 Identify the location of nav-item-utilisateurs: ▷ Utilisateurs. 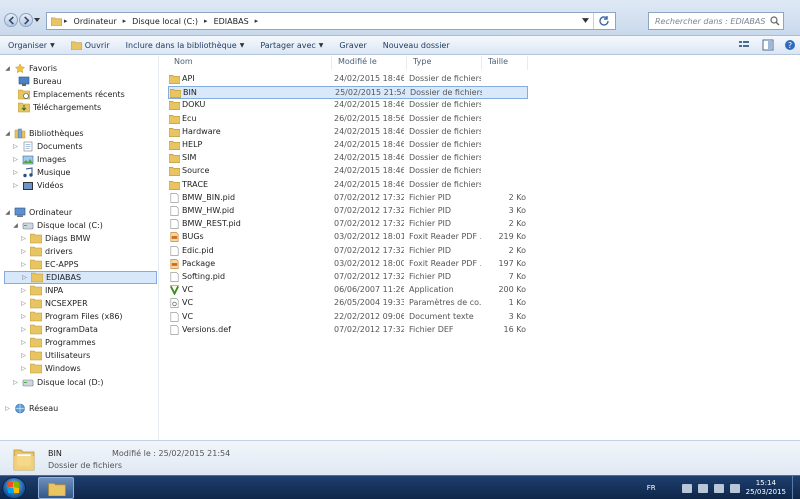
(55, 355).